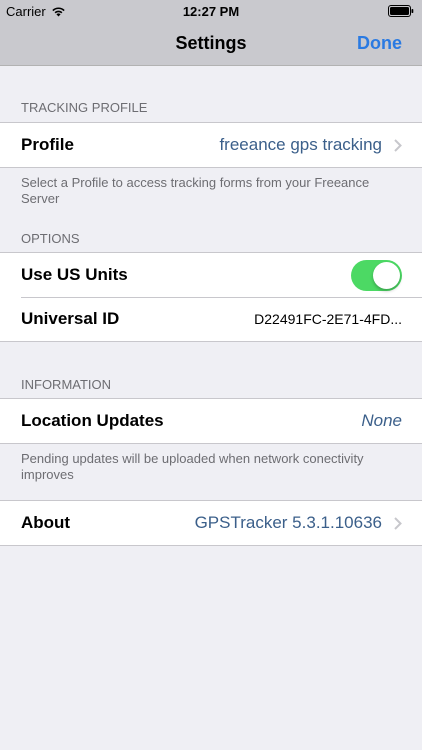 Image resolution: width=422 pixels, height=750 pixels. I want to click on section-header-information: INFORMATION, so click(66, 384).